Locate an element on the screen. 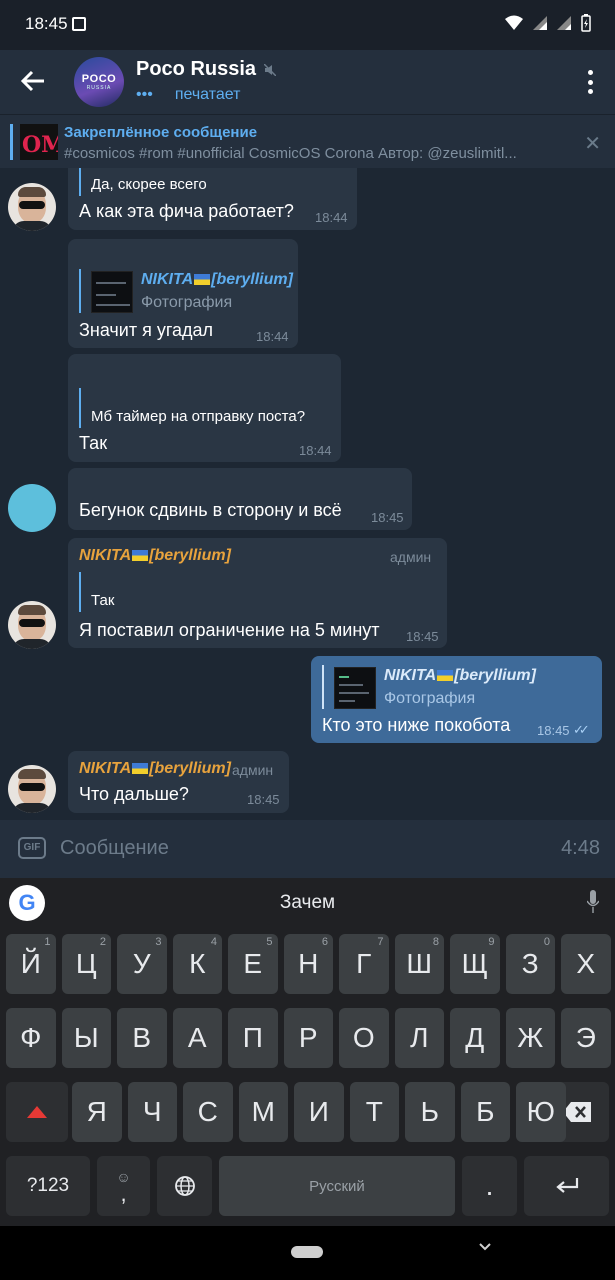 This screenshot has height=1280, width=615. microphone-icon is located at coordinates (593, 902).